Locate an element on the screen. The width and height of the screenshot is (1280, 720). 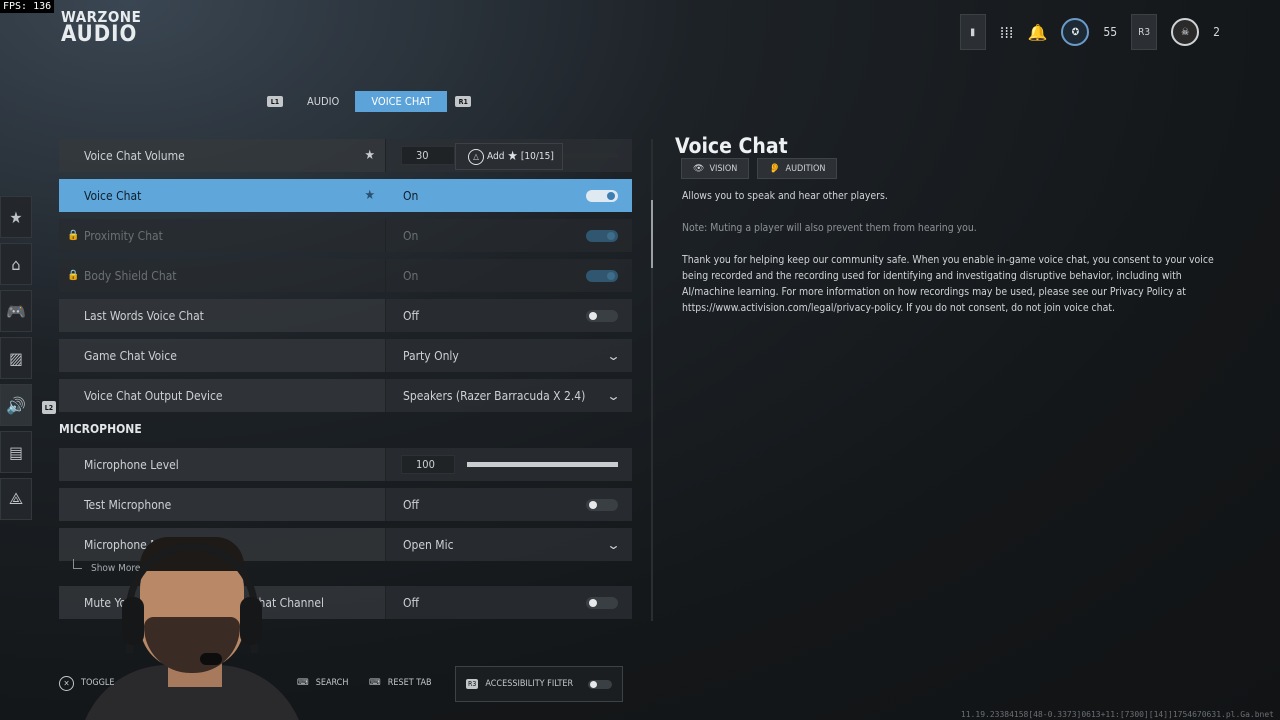
accessibility-chips: 👁 VISION 👂 AUDITION is located at coordinates (948, 168).